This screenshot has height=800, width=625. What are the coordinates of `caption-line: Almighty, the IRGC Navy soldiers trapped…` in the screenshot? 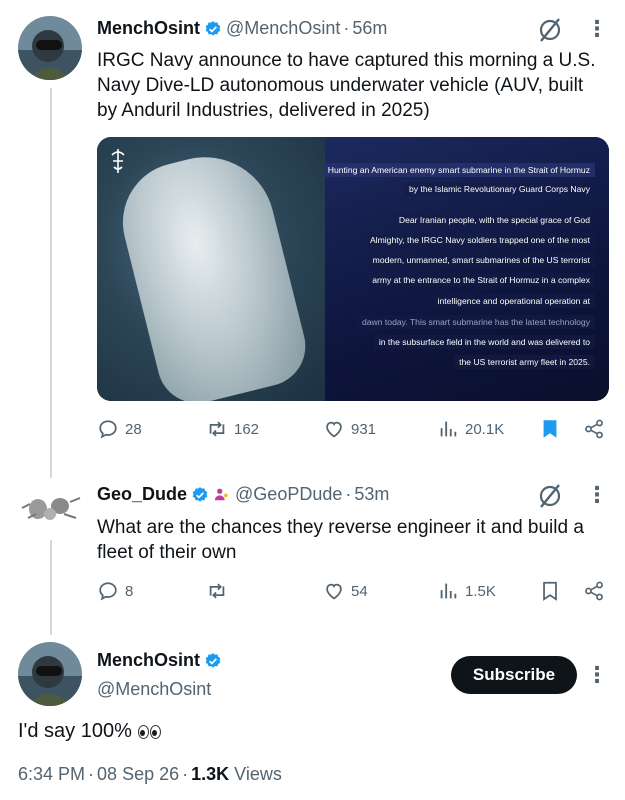 It's located at (479, 240).